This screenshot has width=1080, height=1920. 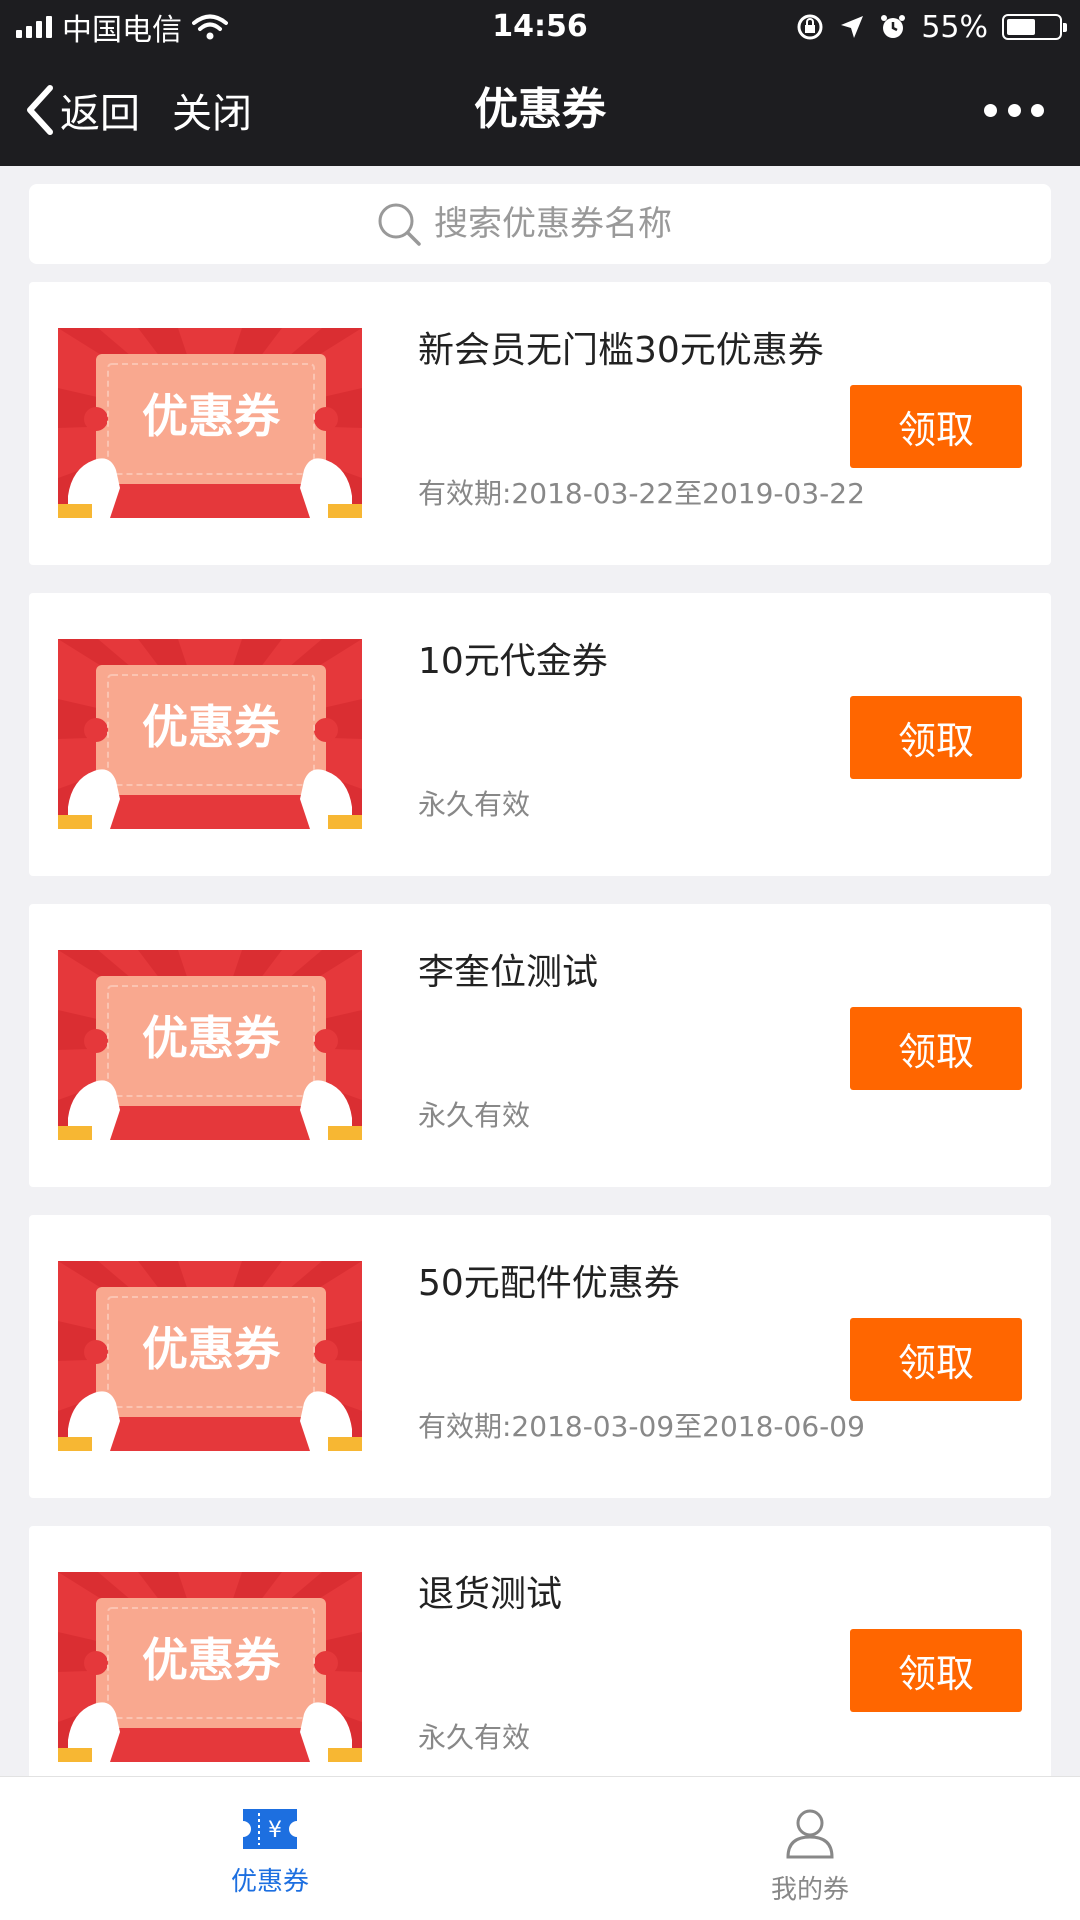 What do you see at coordinates (569, 224) in the screenshot?
I see `search-input` at bounding box center [569, 224].